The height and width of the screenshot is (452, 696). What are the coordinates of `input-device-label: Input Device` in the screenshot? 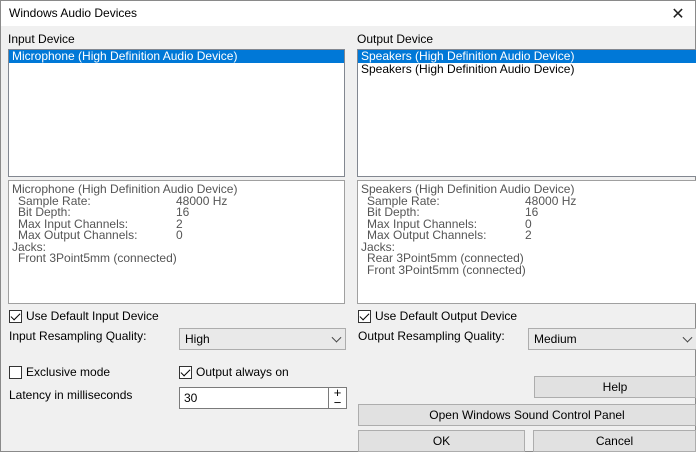 It's located at (41, 39).